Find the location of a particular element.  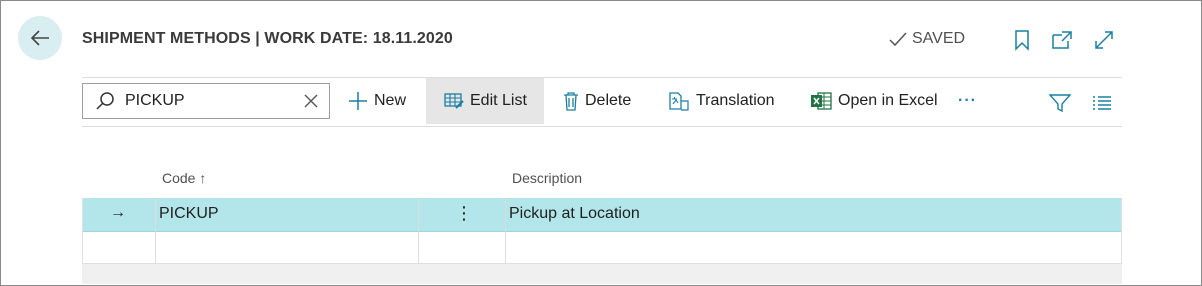

toolbar-bottom-divider is located at coordinates (602, 126).